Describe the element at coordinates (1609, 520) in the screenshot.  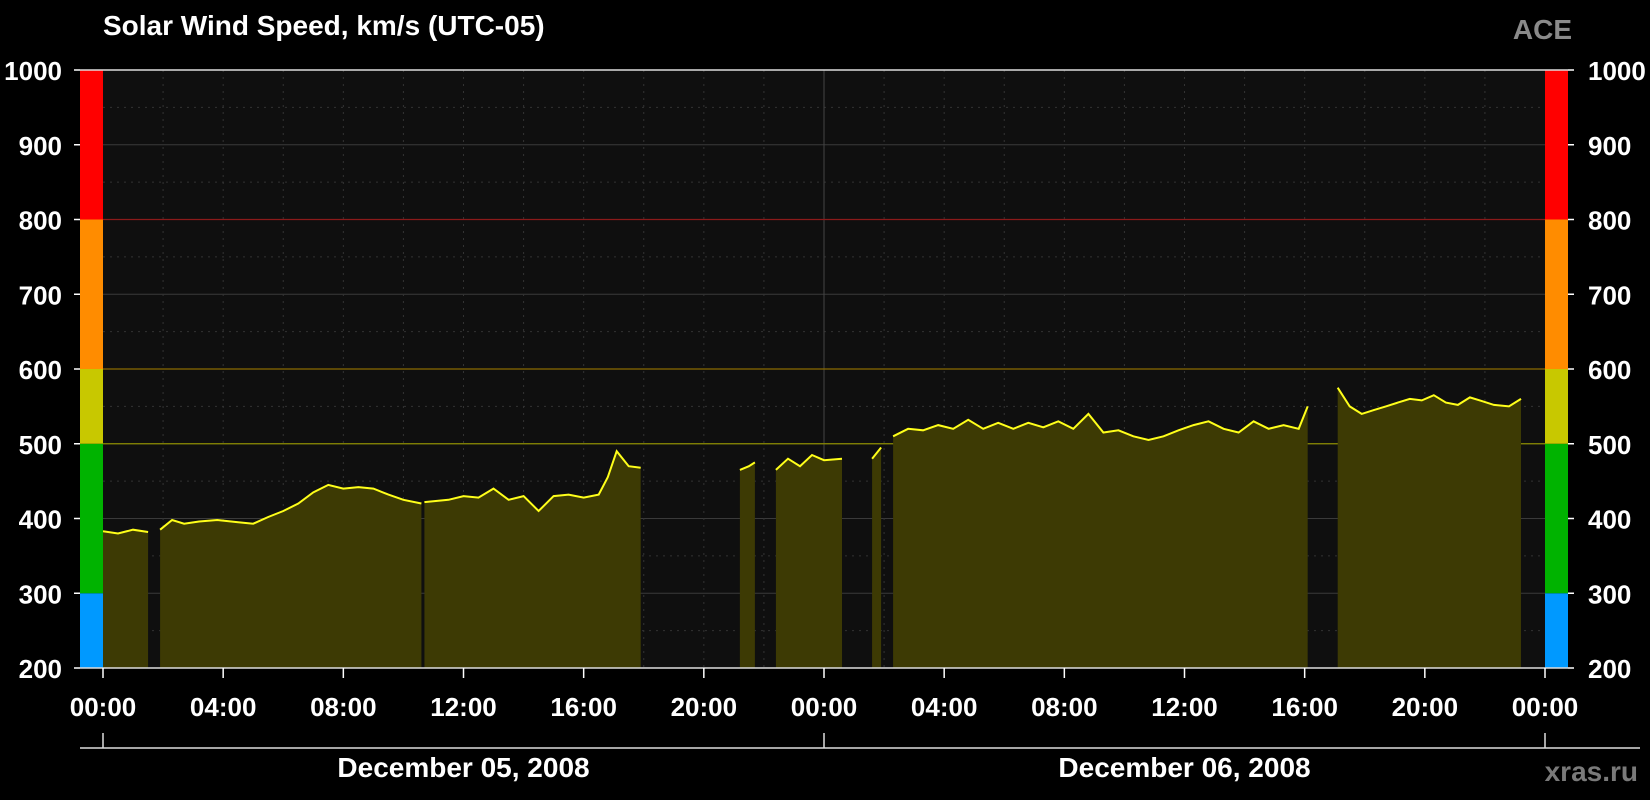
I see `y-tick-label-right: 400` at that location.